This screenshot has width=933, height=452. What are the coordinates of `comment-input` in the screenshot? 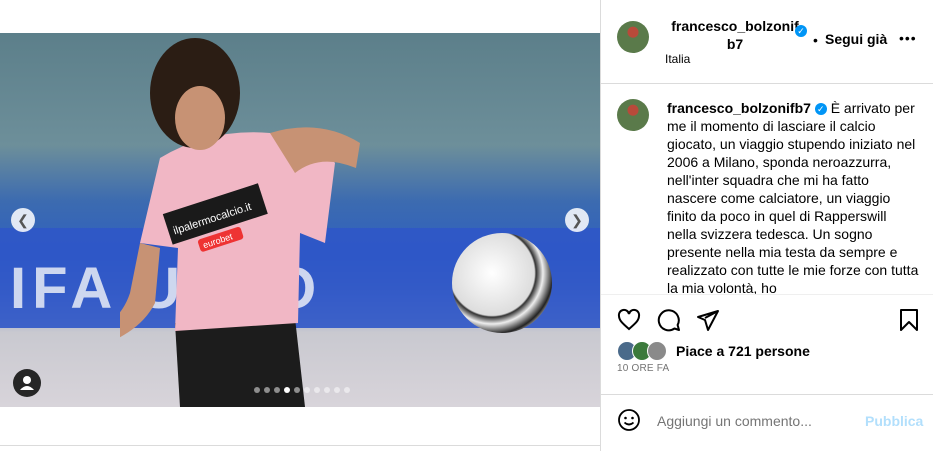 It's located at (752, 421).